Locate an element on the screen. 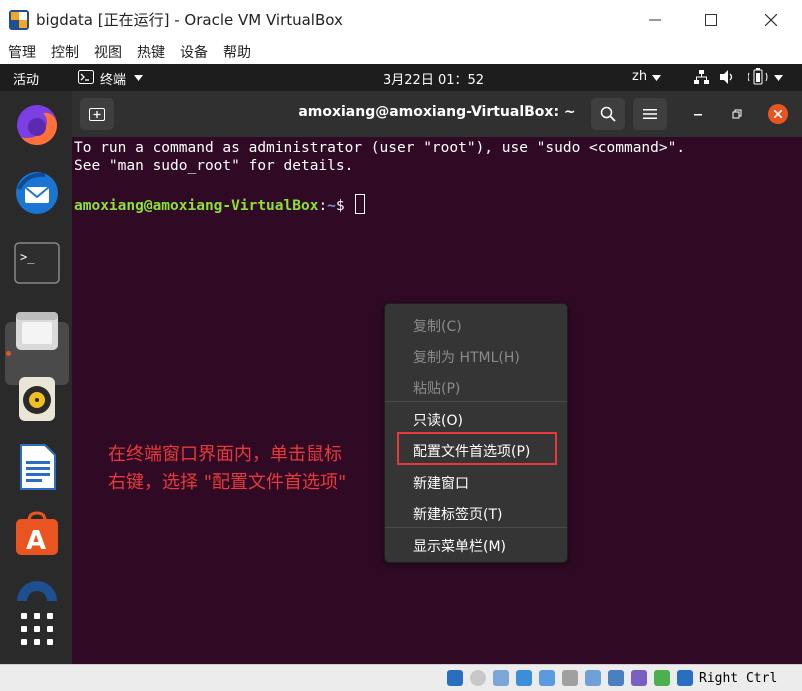 Image resolution: width=802 pixels, height=691 pixels. window-title: bigdata [正在运行] - Oracle VM VirtualBox is located at coordinates (189, 20).